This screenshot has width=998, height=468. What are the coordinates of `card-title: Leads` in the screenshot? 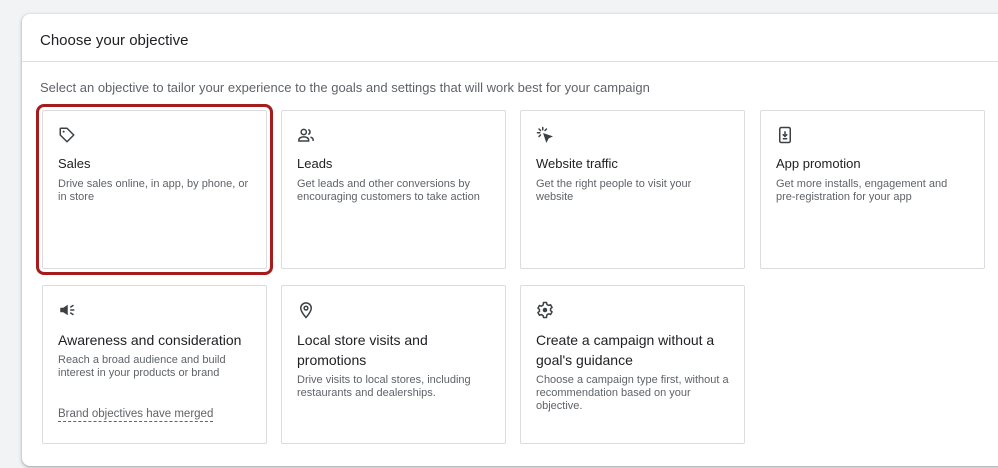 It's located at (315, 163).